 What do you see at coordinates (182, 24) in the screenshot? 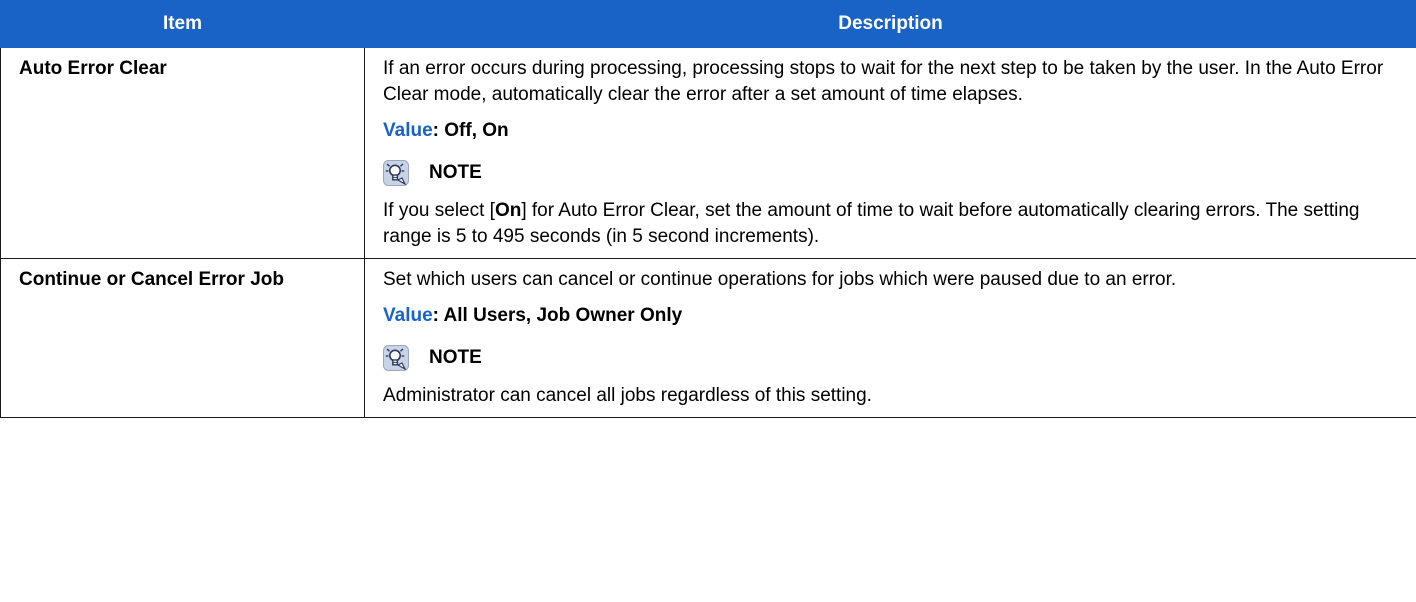
I see `header-item: Item` at bounding box center [182, 24].